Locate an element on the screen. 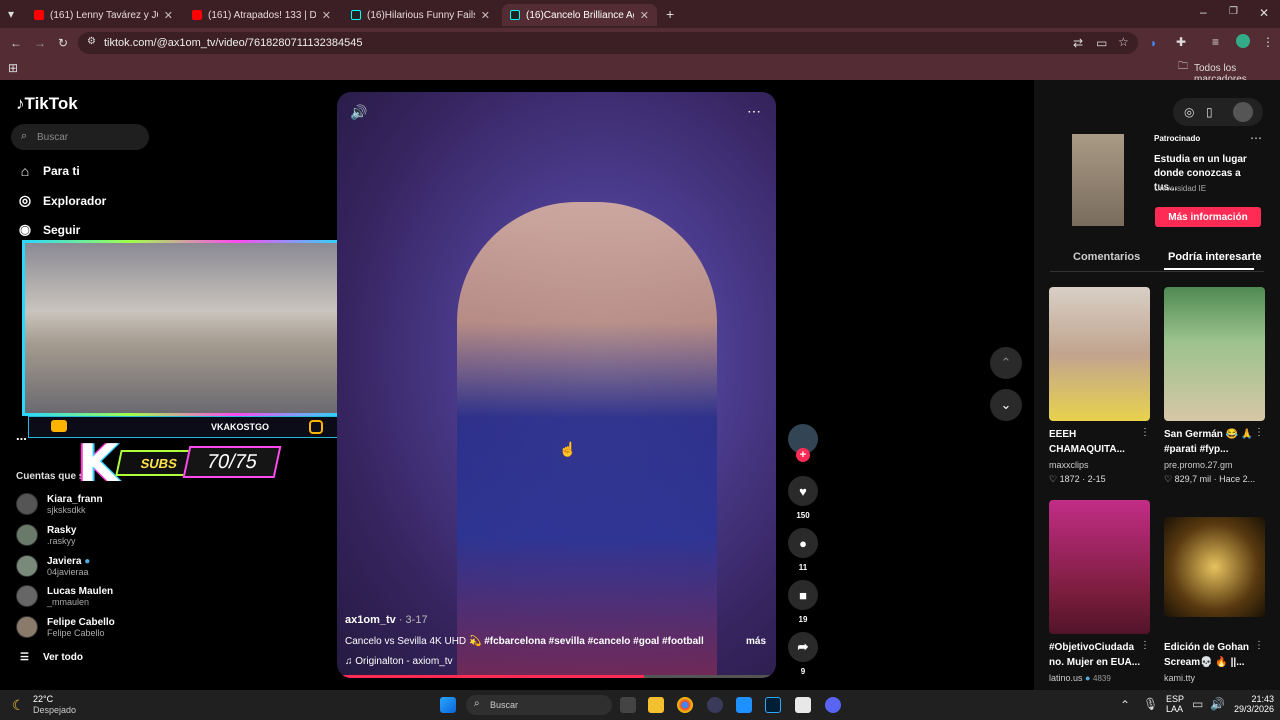 Image resolution: width=1280 pixels, height=720 pixels. tab-suggested: Podría interesarte is located at coordinates (1215, 257).